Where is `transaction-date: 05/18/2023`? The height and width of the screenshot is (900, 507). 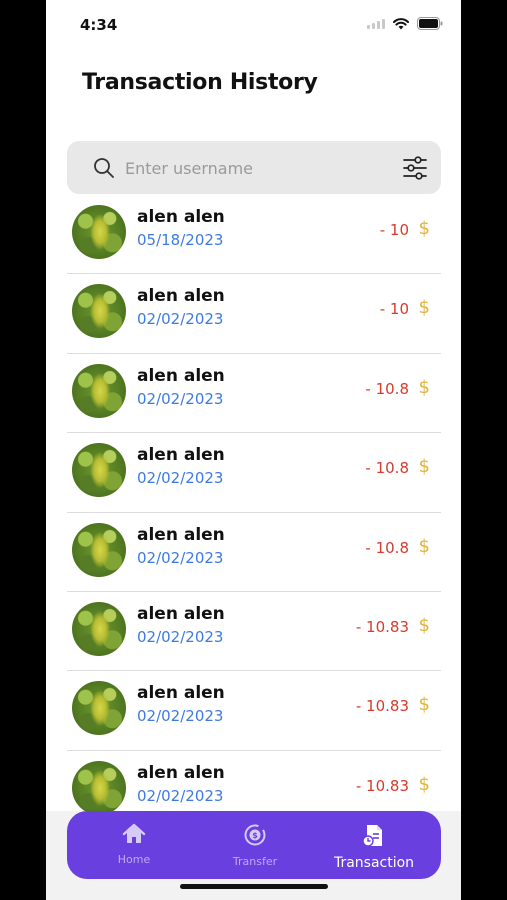
transaction-date: 05/18/2023 is located at coordinates (180, 240).